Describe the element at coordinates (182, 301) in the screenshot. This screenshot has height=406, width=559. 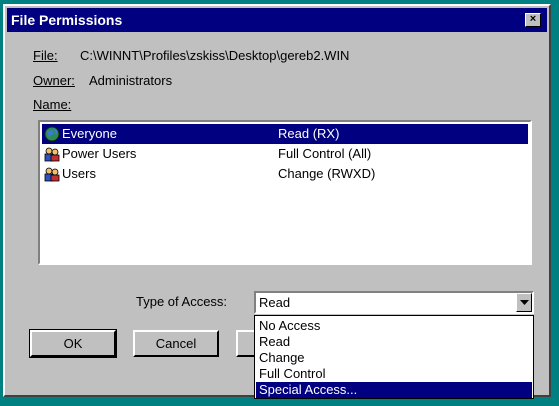
I see `type-of-access-label: Type of Access:` at that location.